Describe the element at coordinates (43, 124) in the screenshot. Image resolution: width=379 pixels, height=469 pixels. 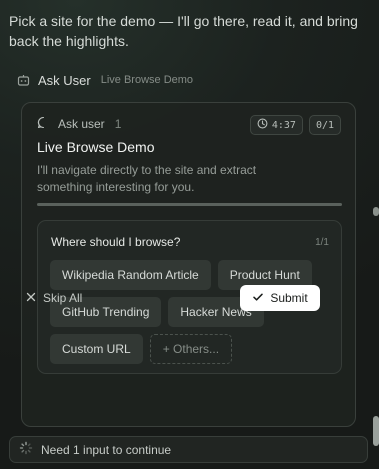
I see `chat-bubble-icon` at that location.